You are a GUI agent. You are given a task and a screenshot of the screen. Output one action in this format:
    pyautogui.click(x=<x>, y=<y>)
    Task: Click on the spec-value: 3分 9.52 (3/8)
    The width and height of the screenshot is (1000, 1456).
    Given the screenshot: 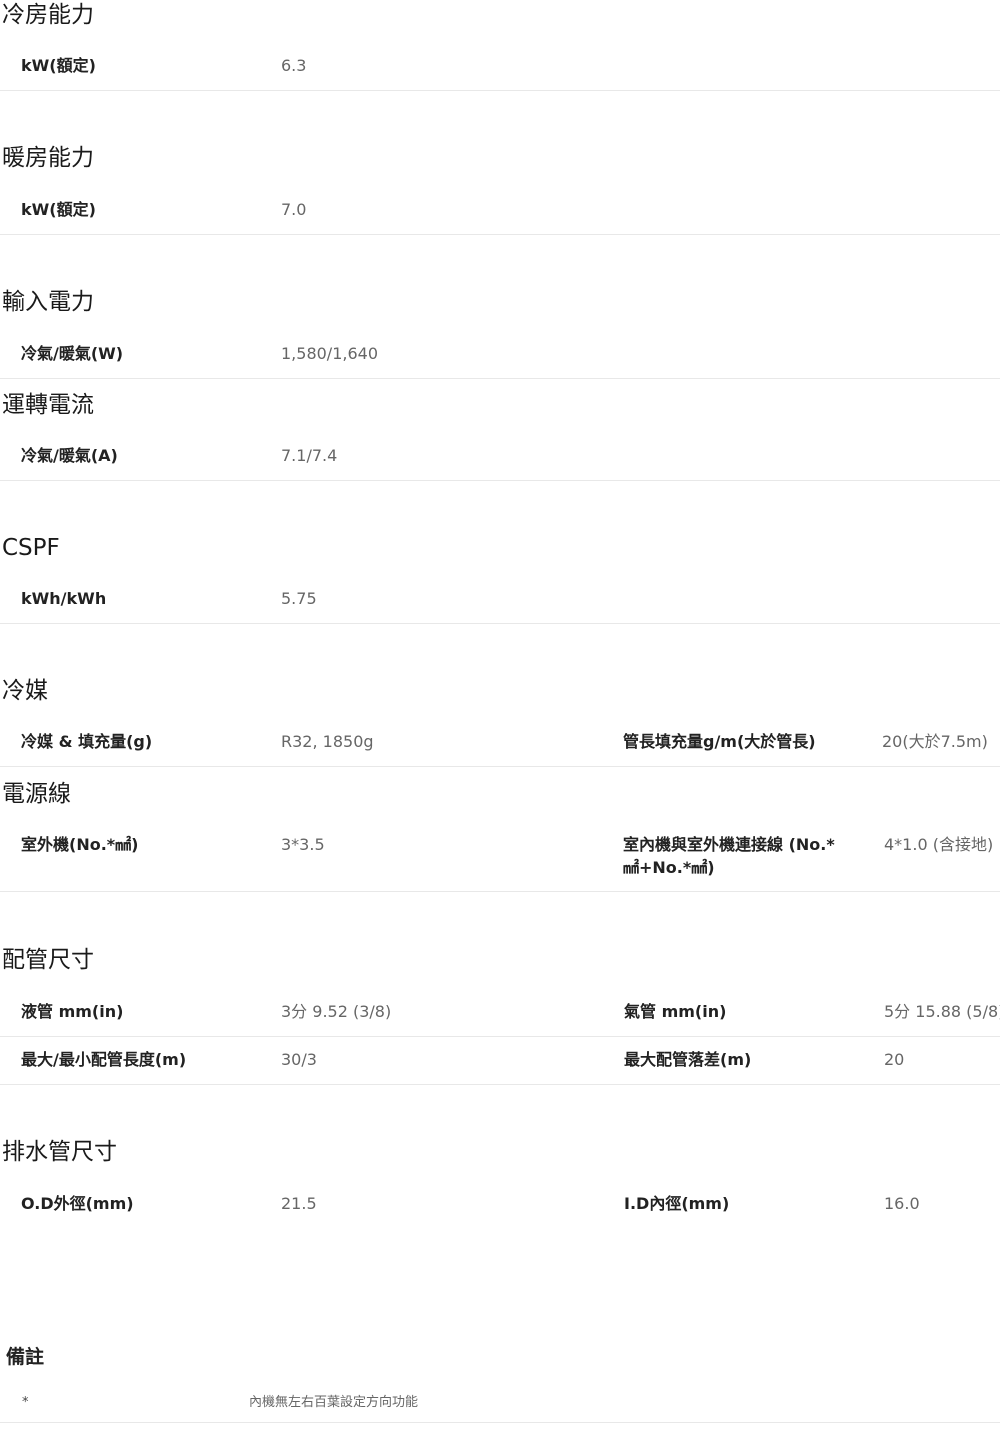 What is the action you would take?
    pyautogui.click(x=336, y=1011)
    